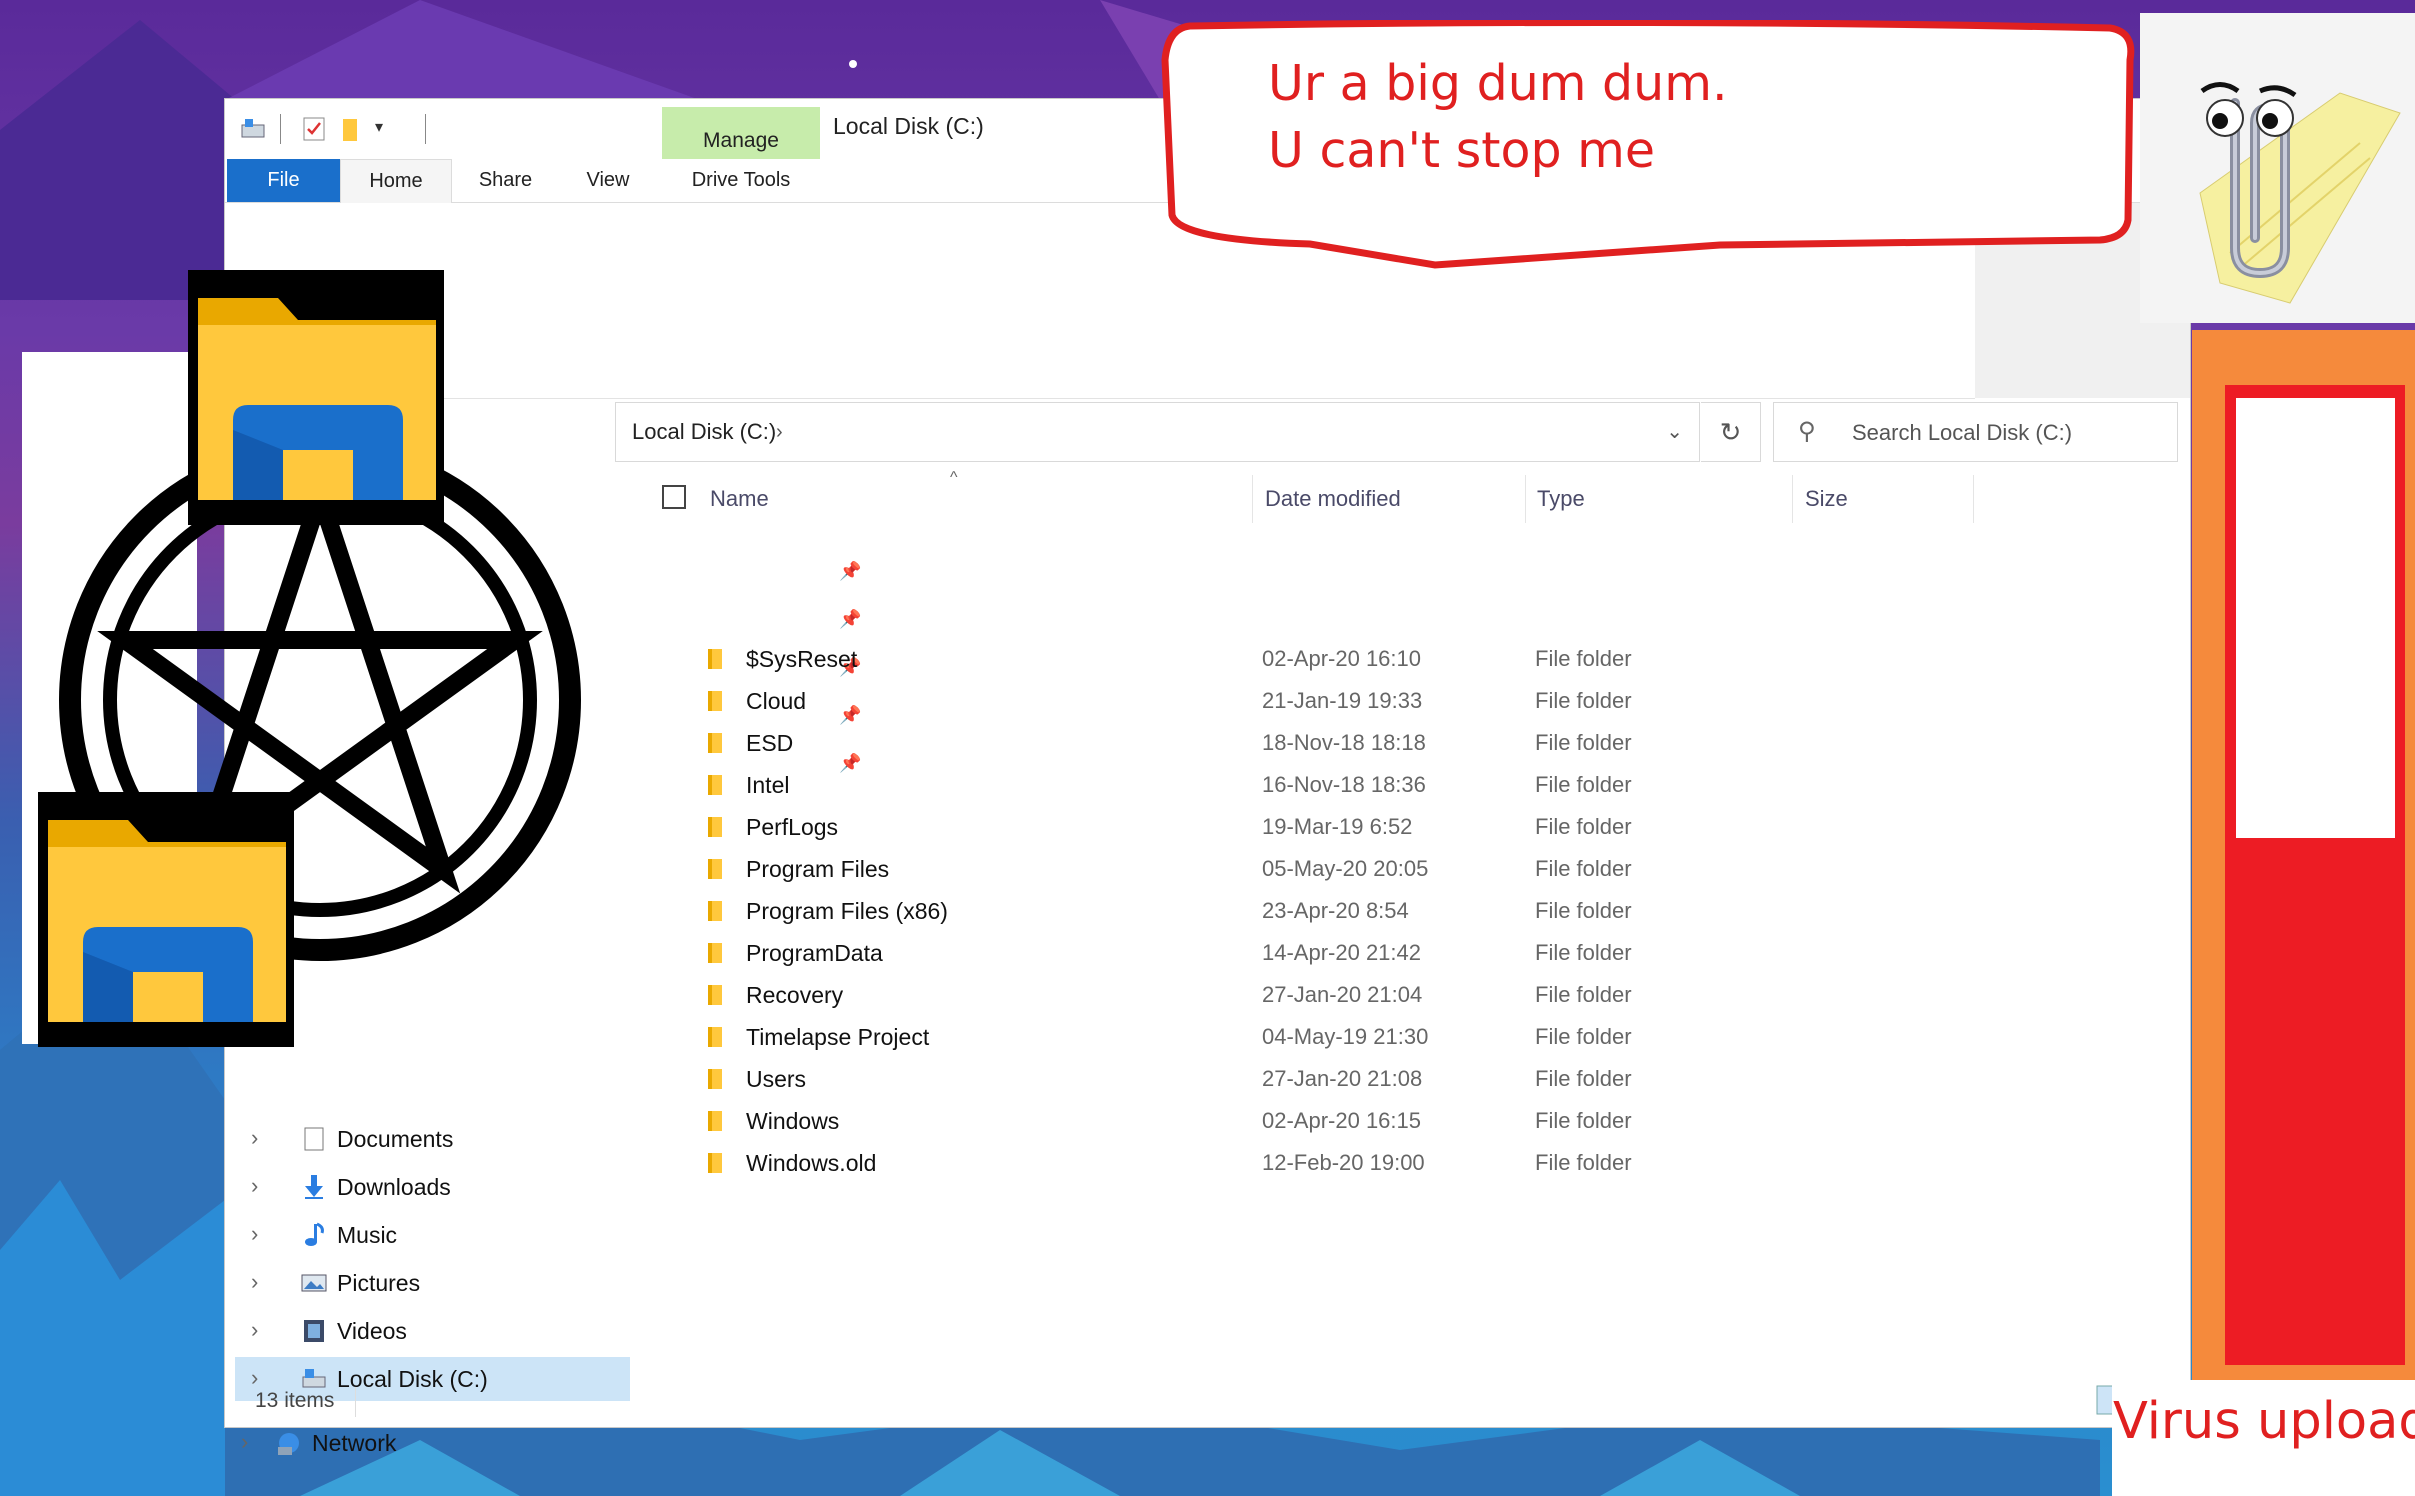  I want to click on file-date: 04-May-19 21:30, so click(1345, 1036).